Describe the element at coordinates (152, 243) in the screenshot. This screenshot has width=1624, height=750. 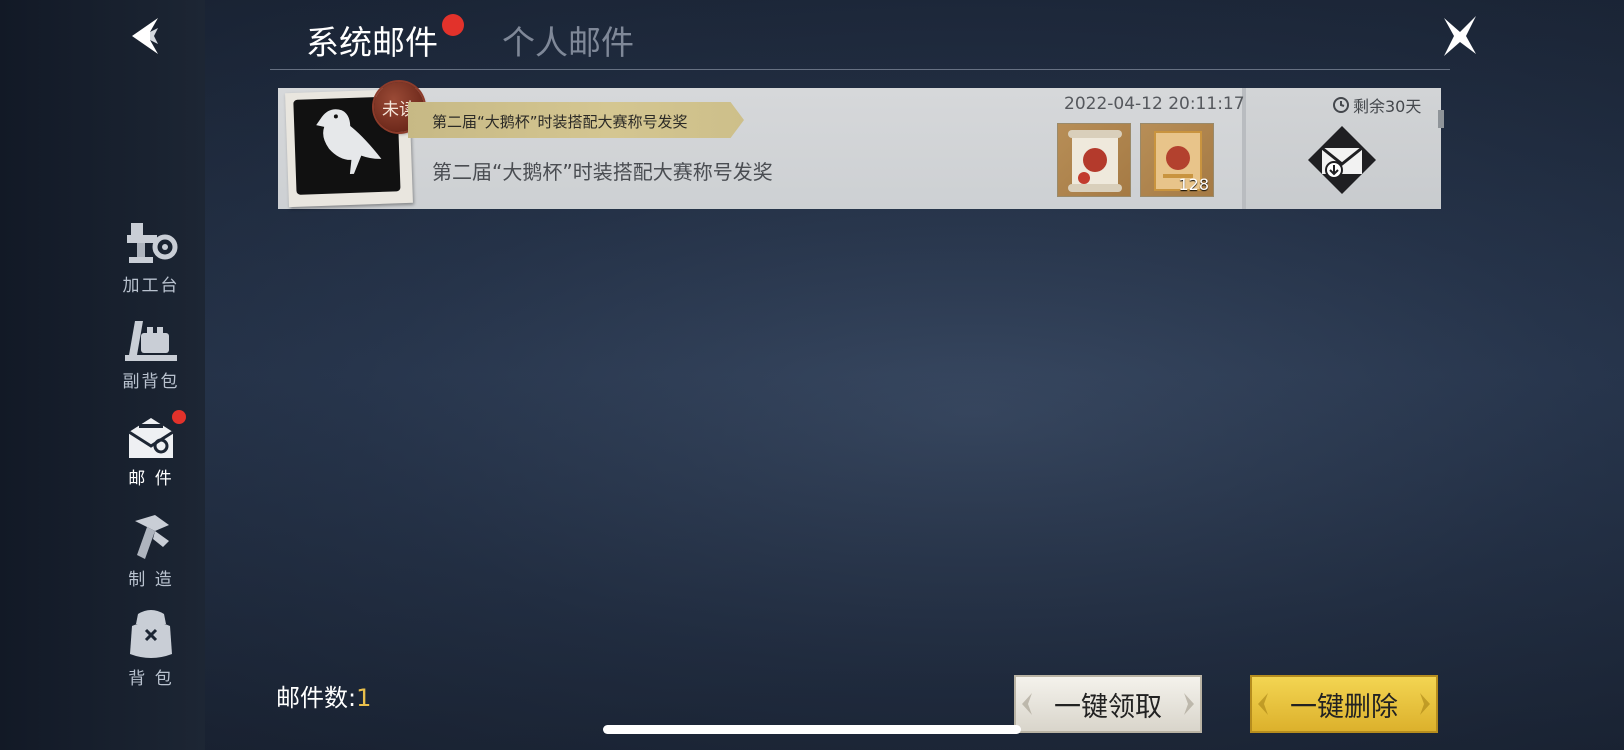
I see `workbench-icon` at that location.